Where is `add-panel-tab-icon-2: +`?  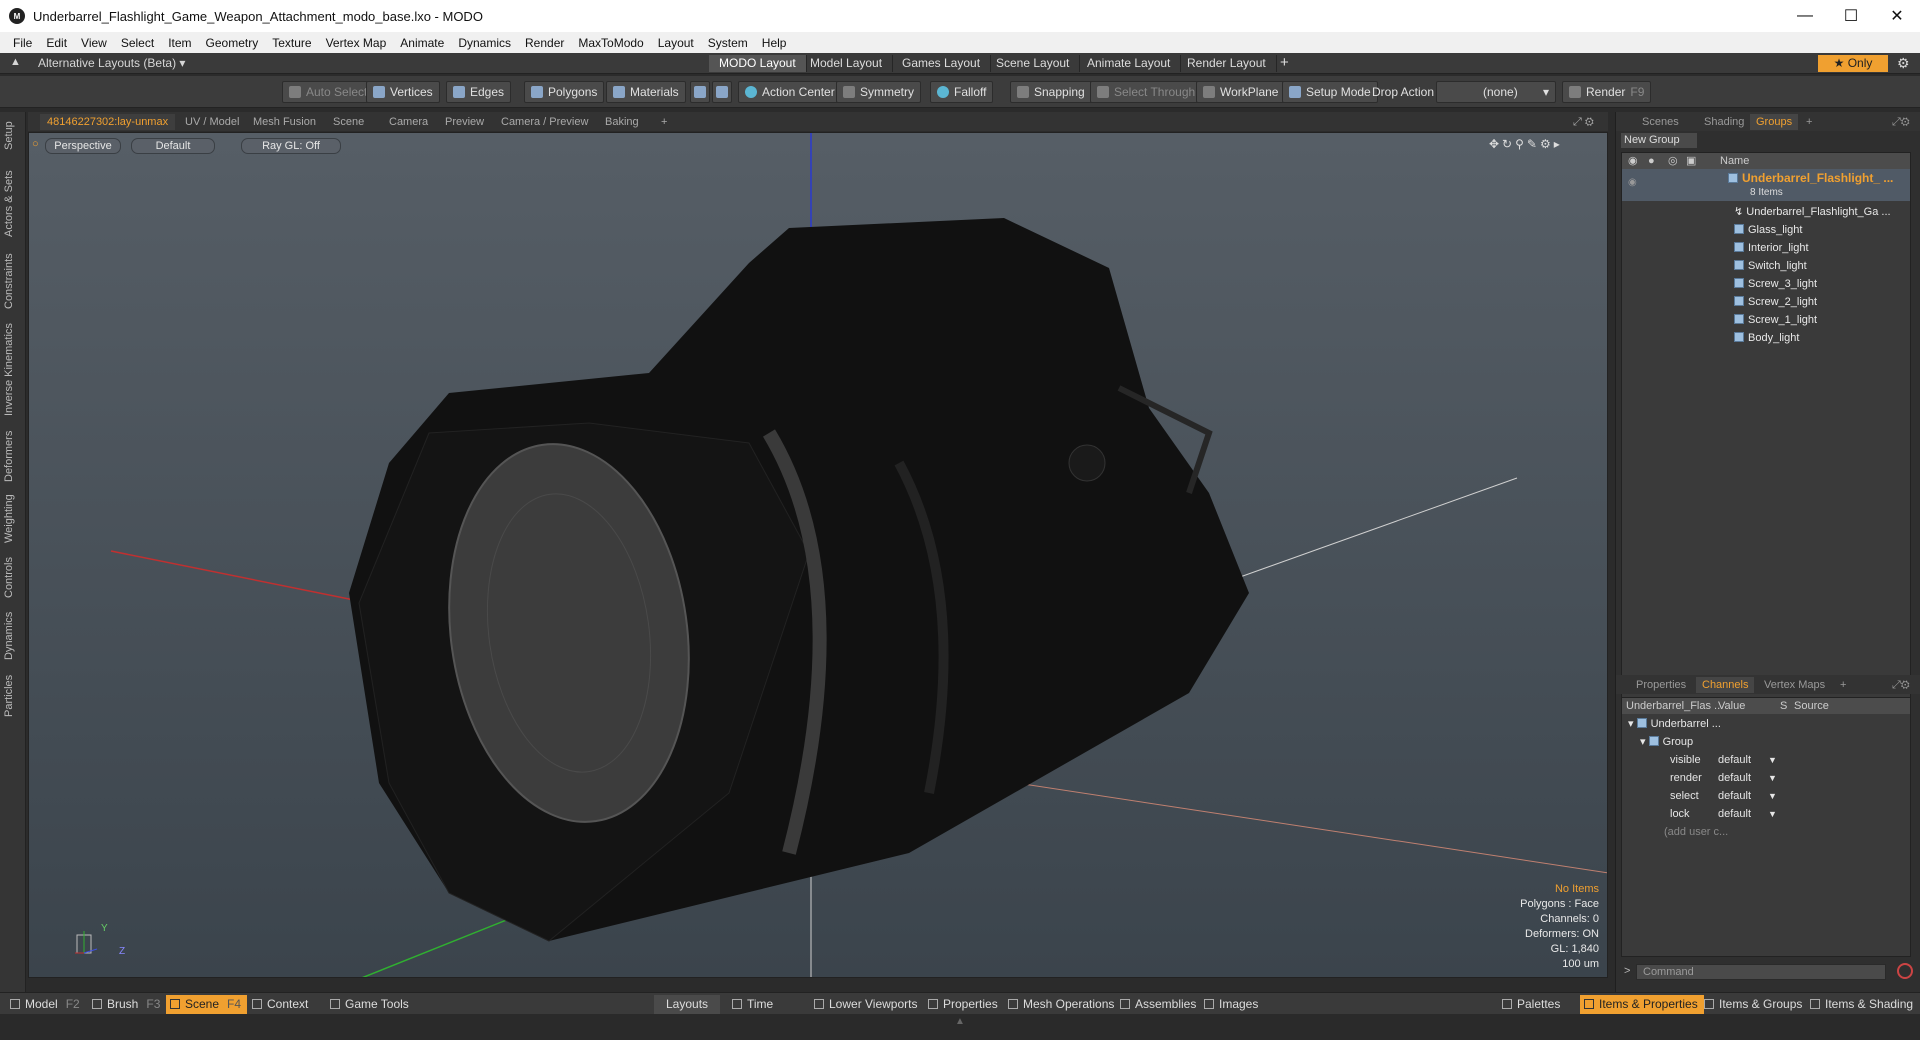
add-panel-tab-icon-2: + is located at coordinates (1843, 685).